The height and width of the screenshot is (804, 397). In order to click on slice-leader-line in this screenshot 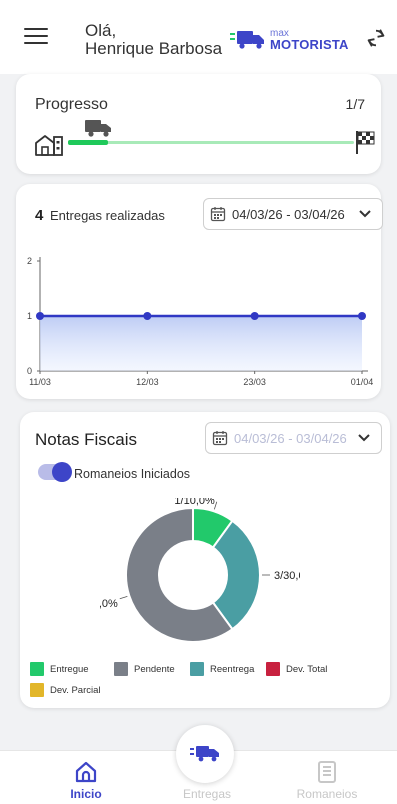, I will do `click(123, 597)`.